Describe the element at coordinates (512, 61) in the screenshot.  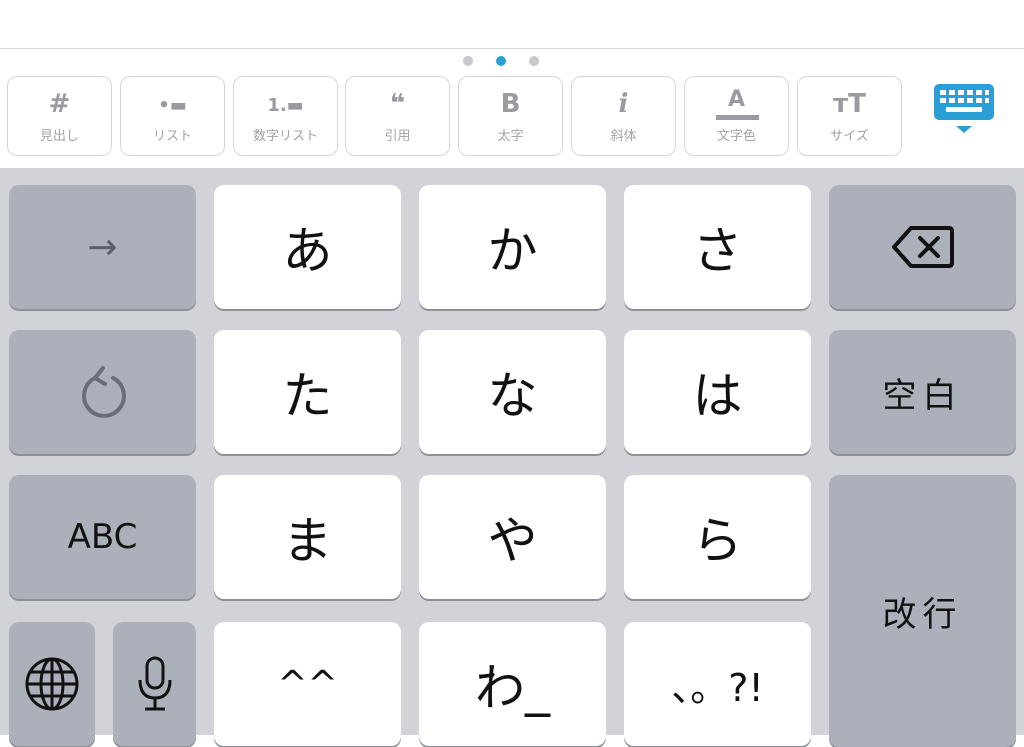
I see `page-indicator` at that location.